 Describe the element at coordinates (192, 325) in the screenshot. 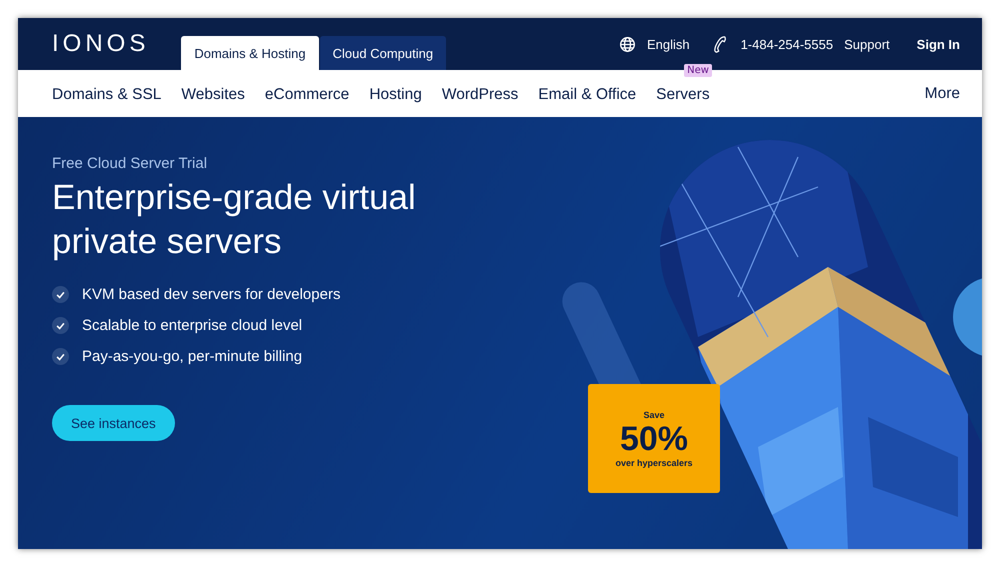

I see `feature-text: Scalable to enterprise cloud level` at that location.